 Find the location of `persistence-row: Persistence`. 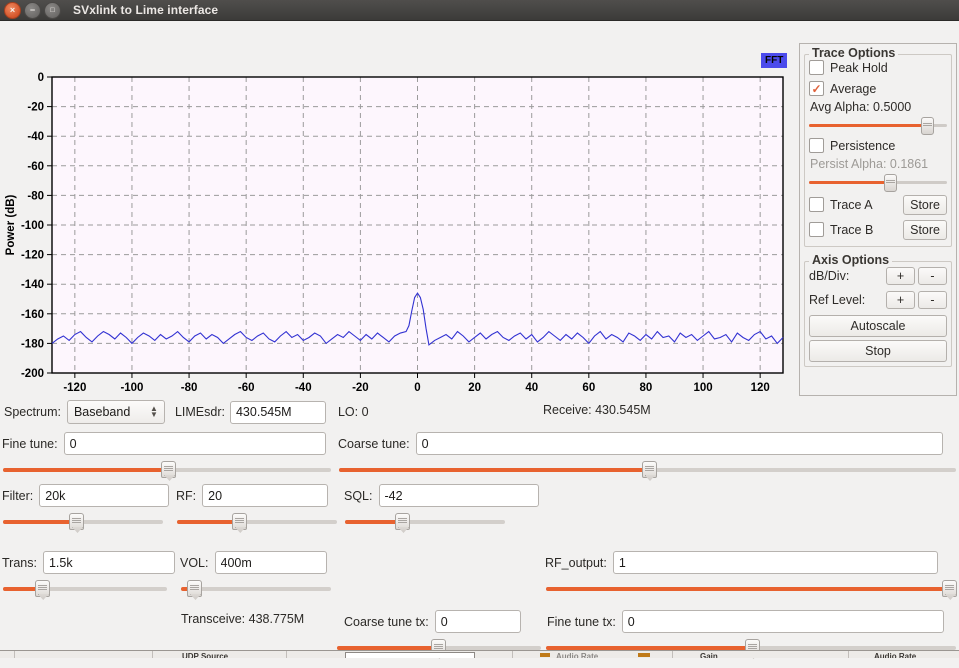

persistence-row: Persistence is located at coordinates (878, 145).